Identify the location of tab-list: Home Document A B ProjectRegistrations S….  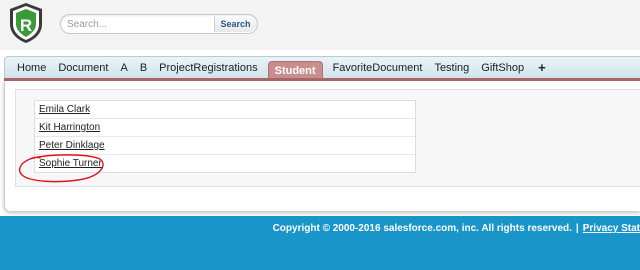
(282, 68).